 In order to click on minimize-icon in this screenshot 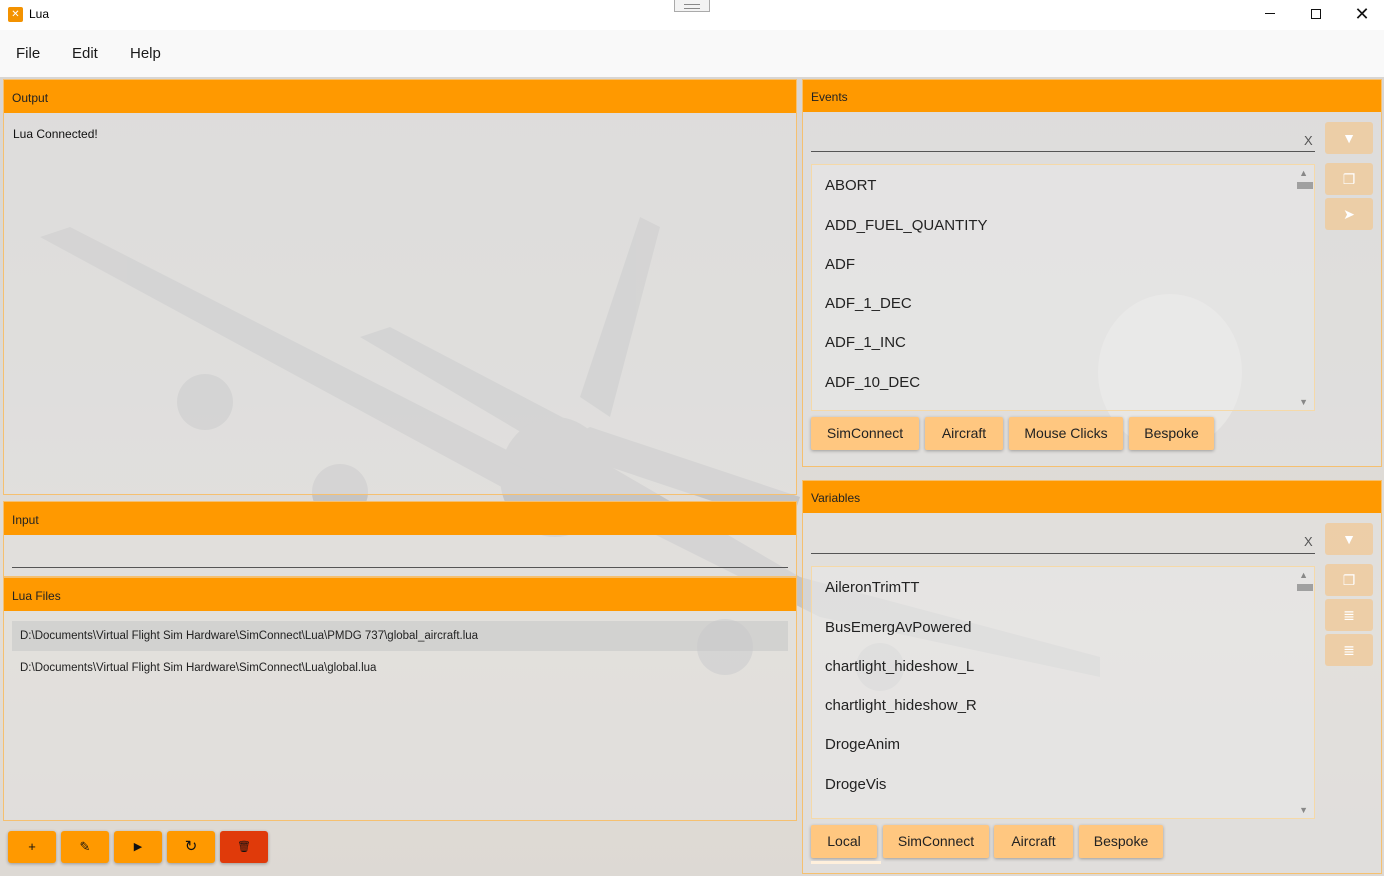, I will do `click(1270, 14)`.